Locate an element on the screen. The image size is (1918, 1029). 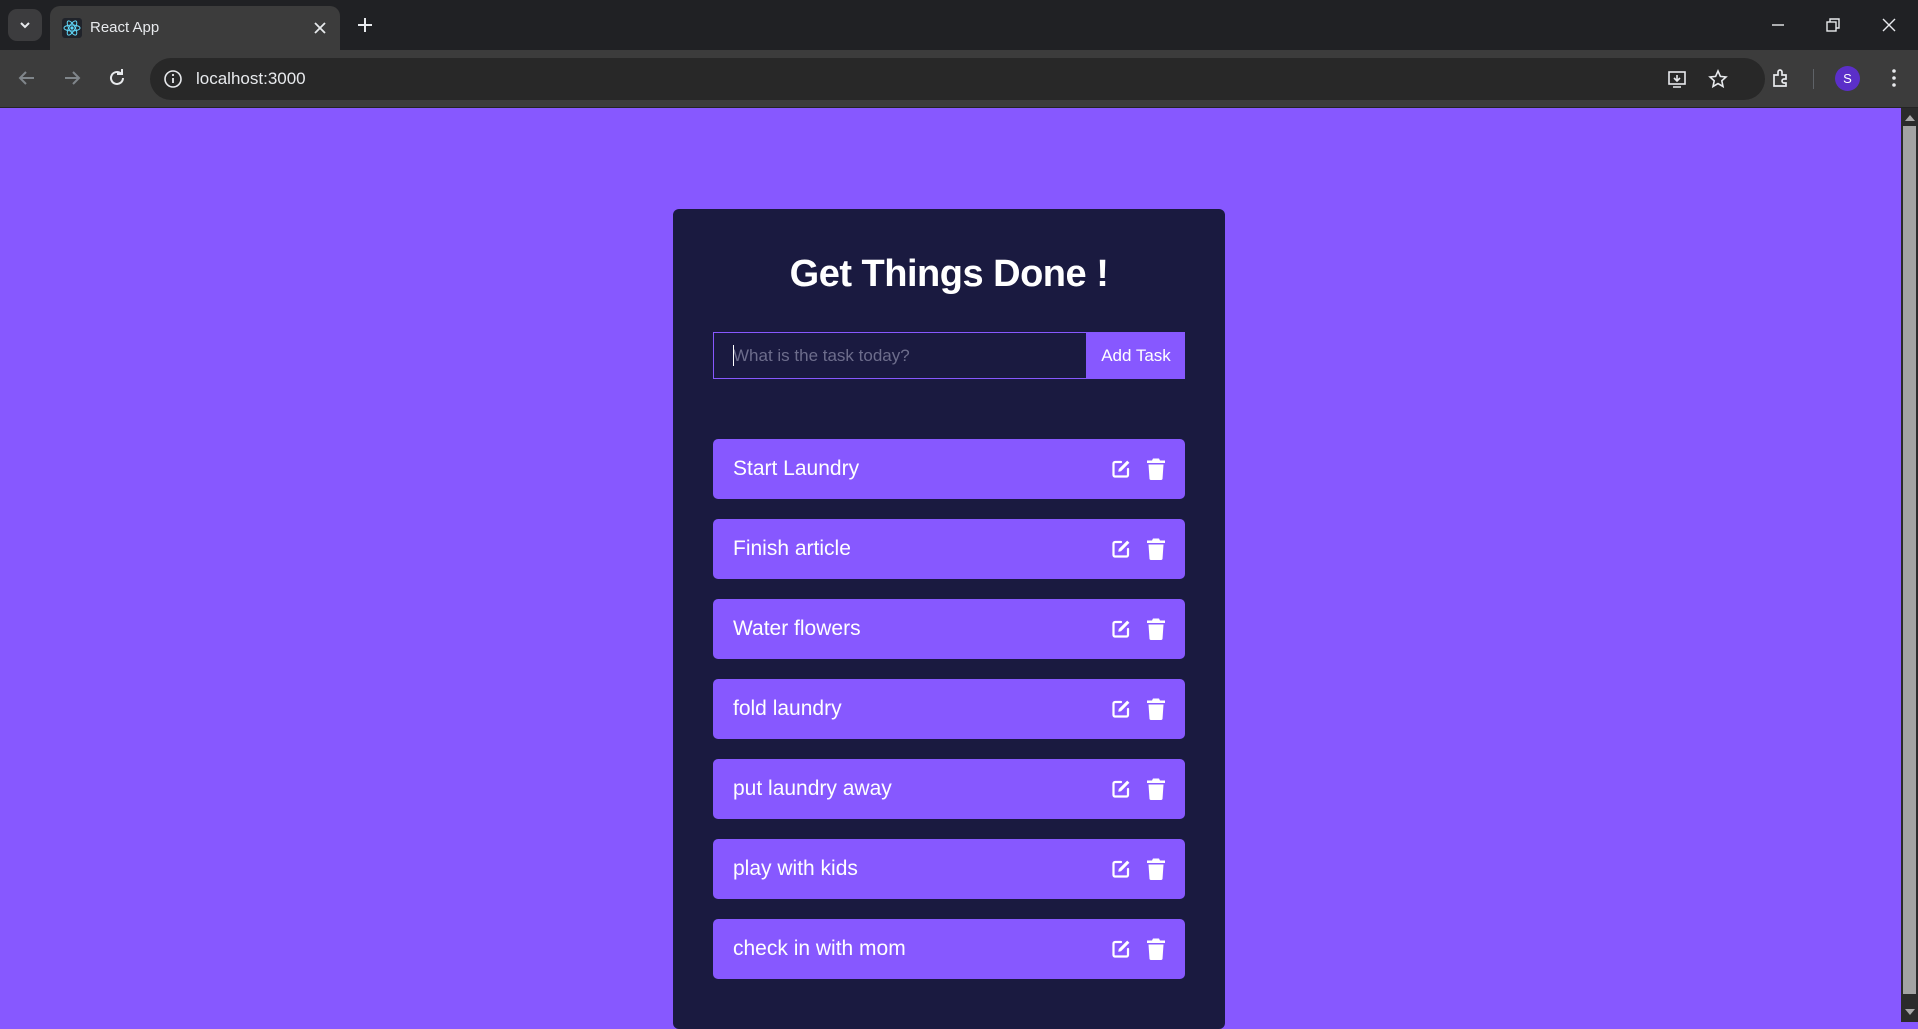
address-bar: localhost:3000 is located at coordinates (957, 79).